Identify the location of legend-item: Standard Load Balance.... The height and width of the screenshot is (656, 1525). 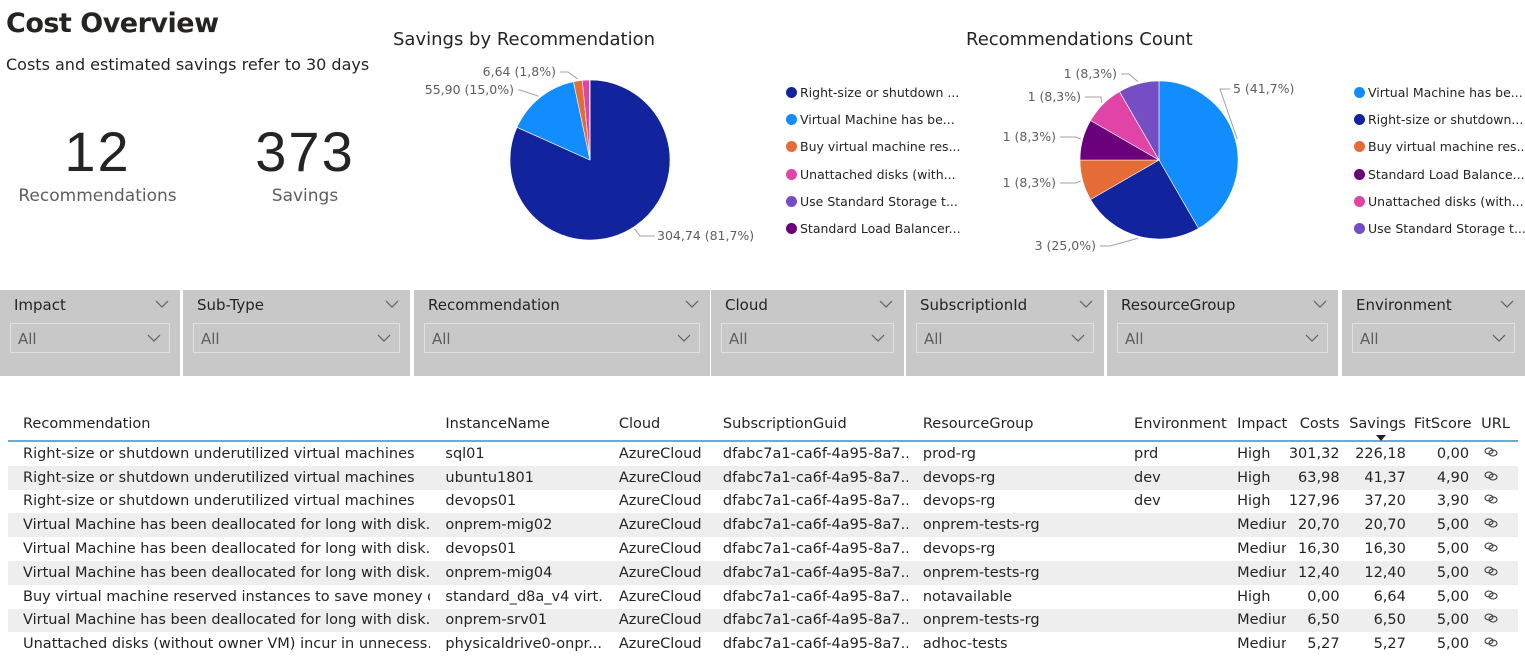
(1439, 174).